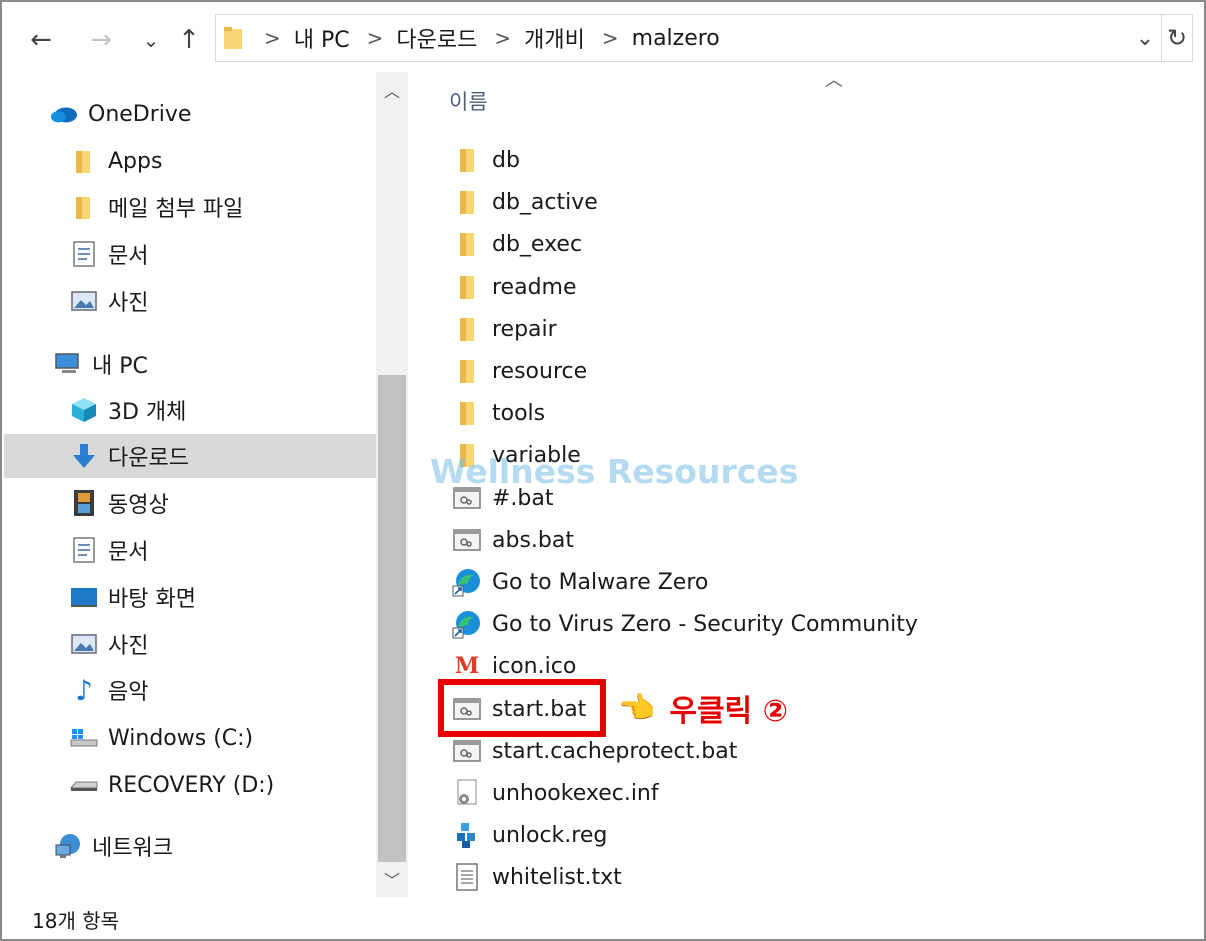  I want to click on sidebar-scrollbar: ︿ ﹀, so click(392, 484).